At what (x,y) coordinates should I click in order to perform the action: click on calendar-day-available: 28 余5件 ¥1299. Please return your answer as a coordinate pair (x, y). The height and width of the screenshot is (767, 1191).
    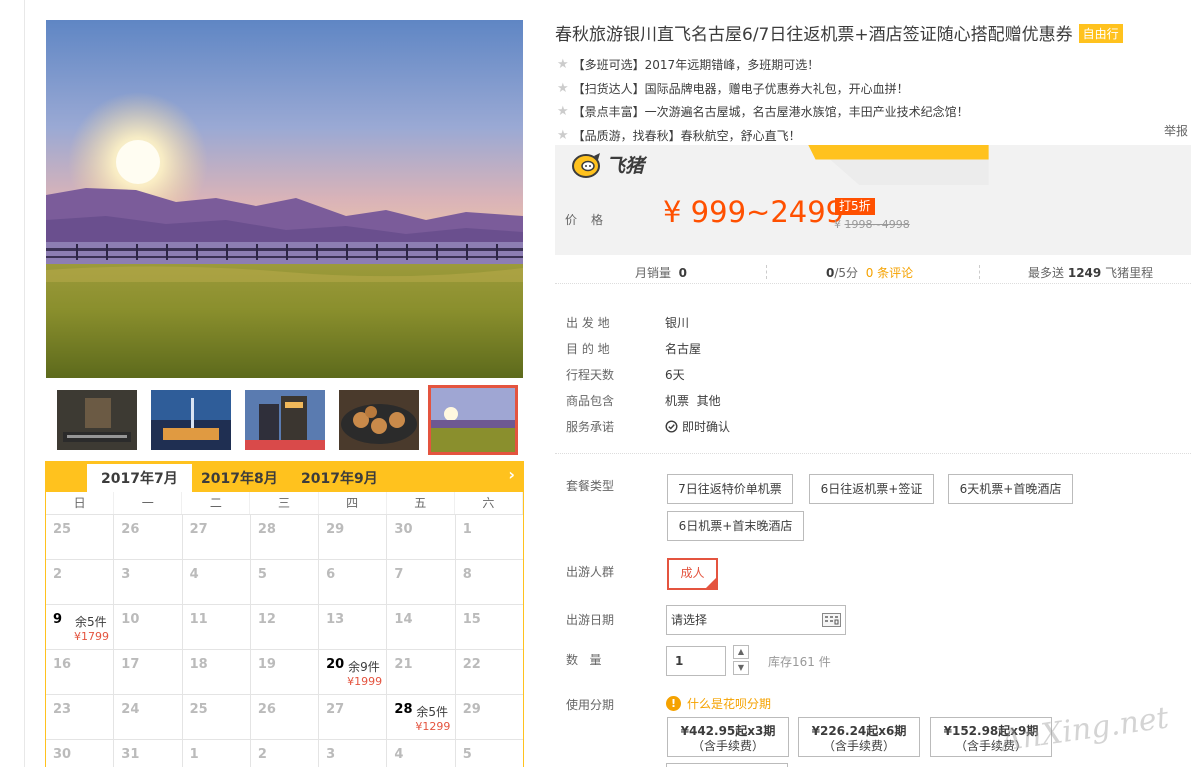
    Looking at the image, I should click on (421, 717).